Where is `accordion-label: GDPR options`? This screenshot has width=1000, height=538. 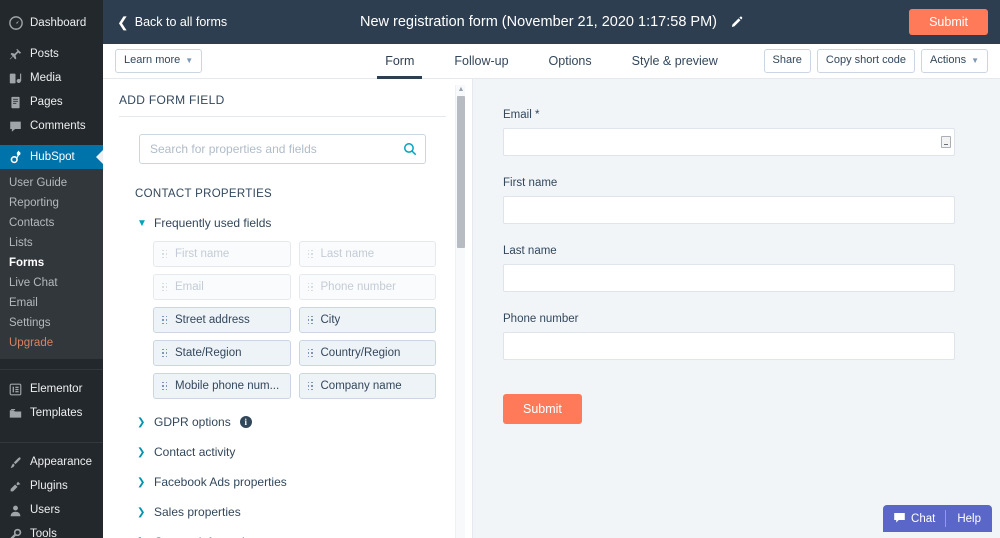 accordion-label: GDPR options is located at coordinates (192, 422).